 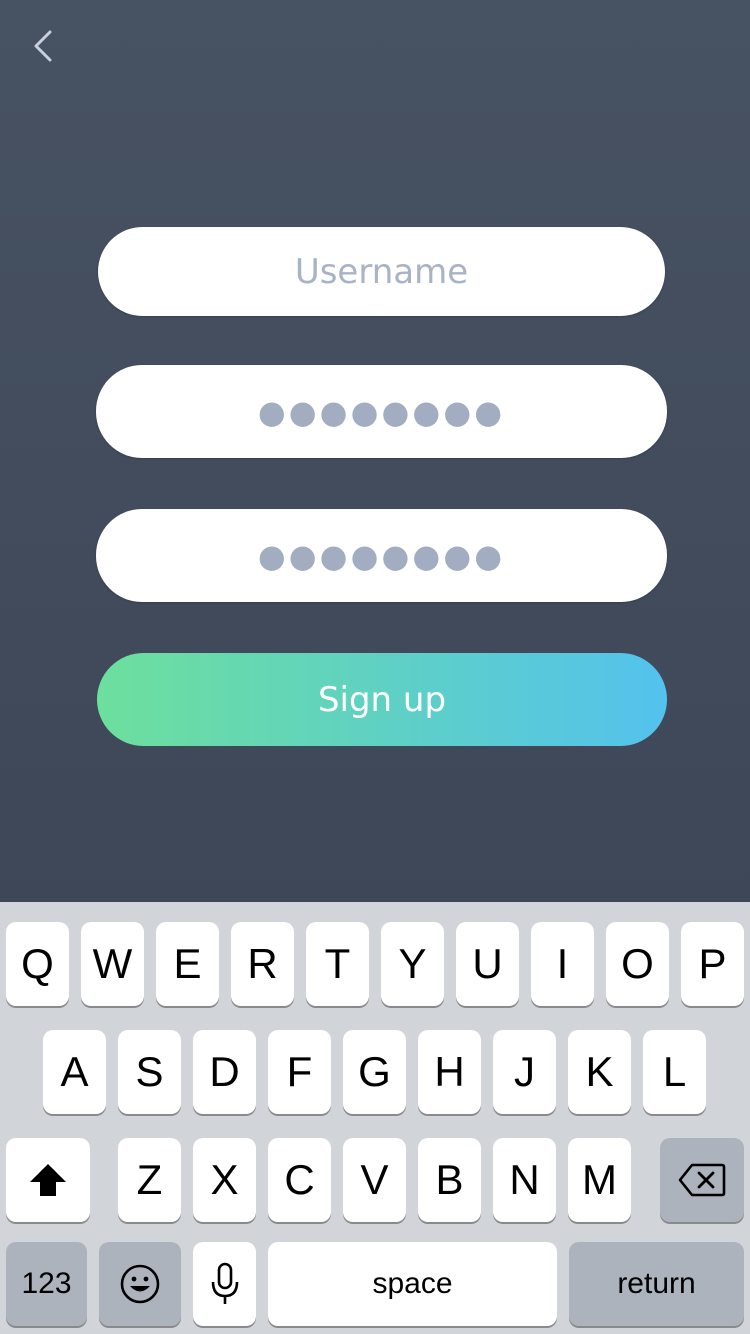 What do you see at coordinates (674, 1072) in the screenshot?
I see `key-l: L` at bounding box center [674, 1072].